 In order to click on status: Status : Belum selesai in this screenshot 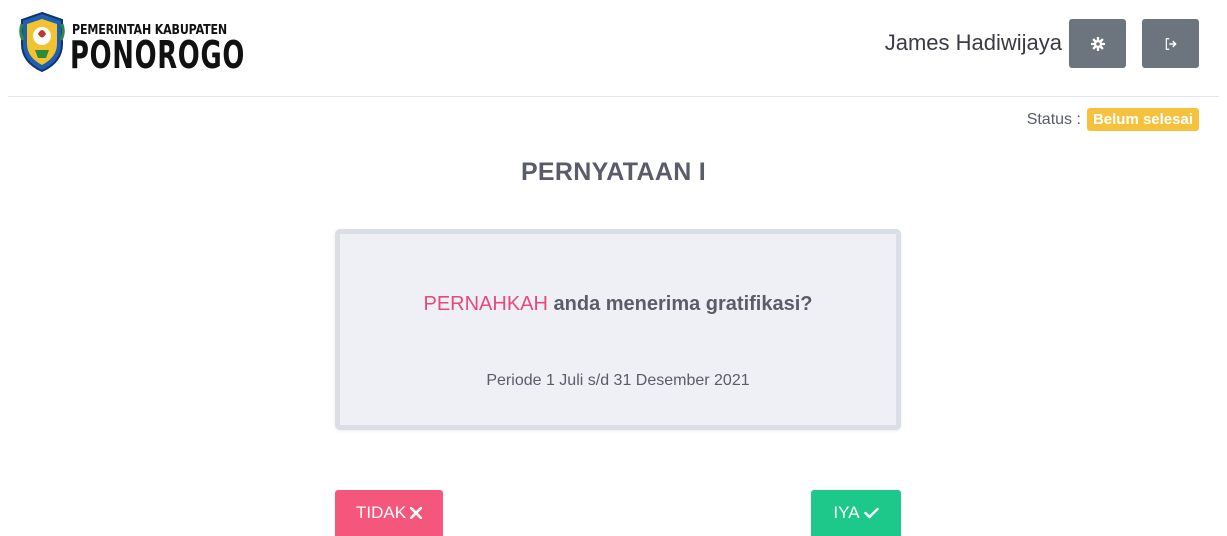, I will do `click(1113, 119)`.